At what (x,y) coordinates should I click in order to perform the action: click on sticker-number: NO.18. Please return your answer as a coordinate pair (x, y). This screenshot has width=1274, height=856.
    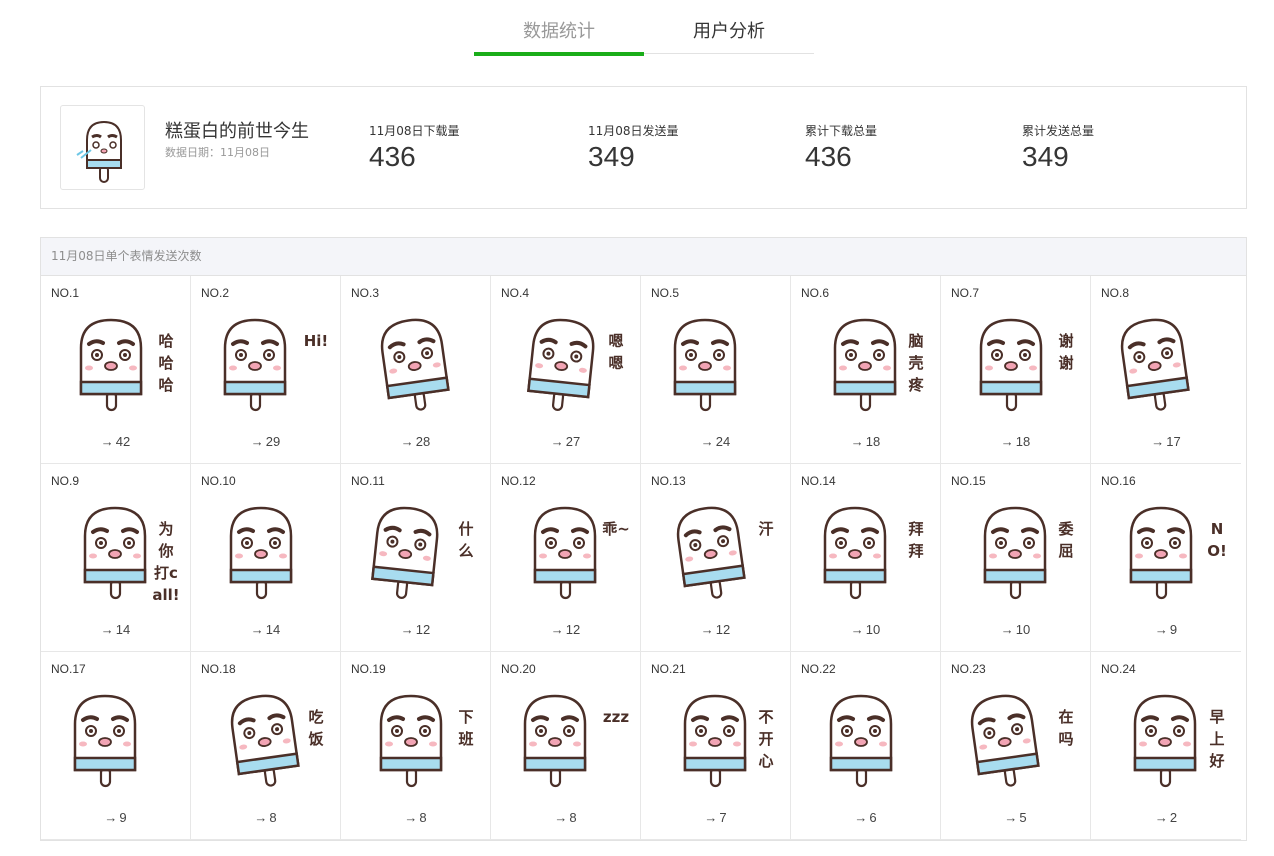
    Looking at the image, I should click on (218, 669).